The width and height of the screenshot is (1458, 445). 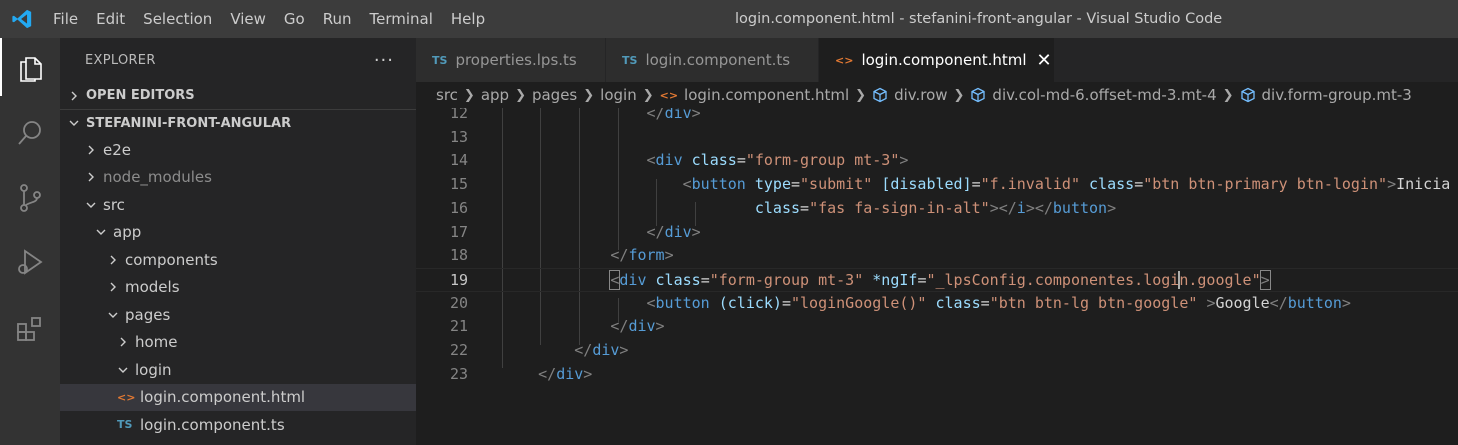 What do you see at coordinates (384, 60) in the screenshot?
I see `more-actions-icon: ···` at bounding box center [384, 60].